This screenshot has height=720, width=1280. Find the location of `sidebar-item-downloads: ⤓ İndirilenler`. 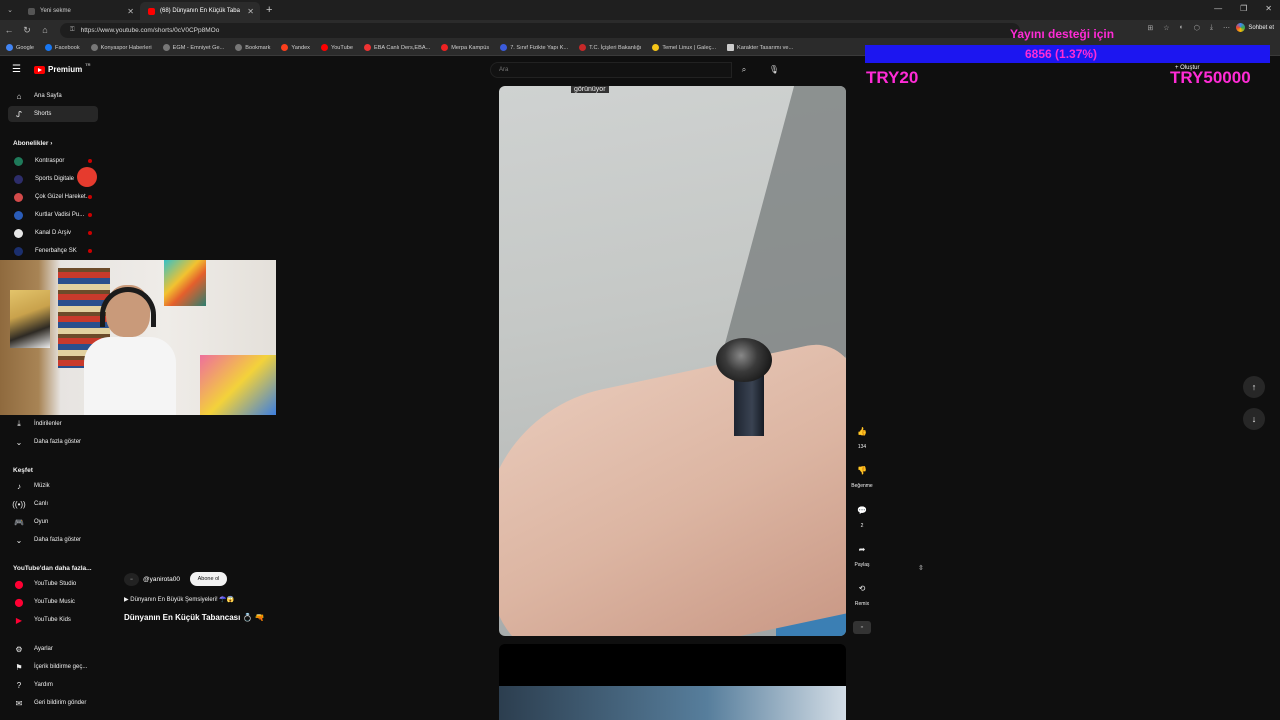

sidebar-item-downloads: ⤓ İndirilenler is located at coordinates (53, 424).